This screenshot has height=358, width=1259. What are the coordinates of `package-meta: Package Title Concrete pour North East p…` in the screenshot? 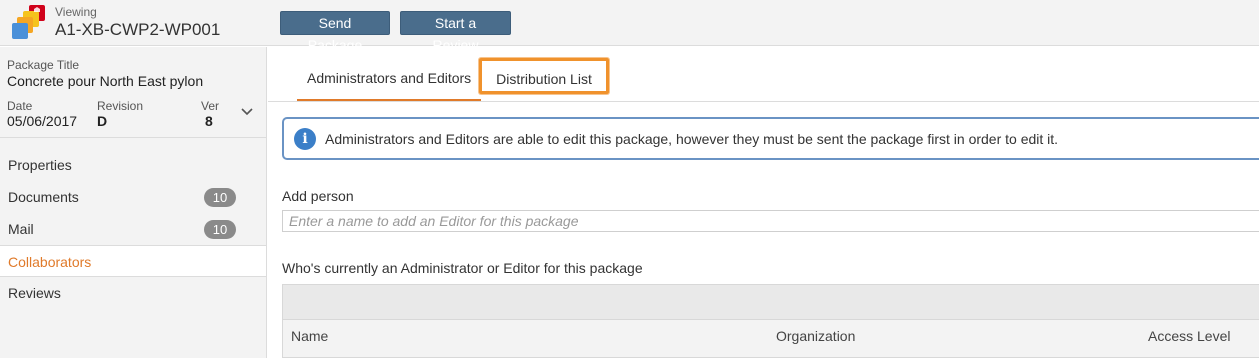 It's located at (133, 92).